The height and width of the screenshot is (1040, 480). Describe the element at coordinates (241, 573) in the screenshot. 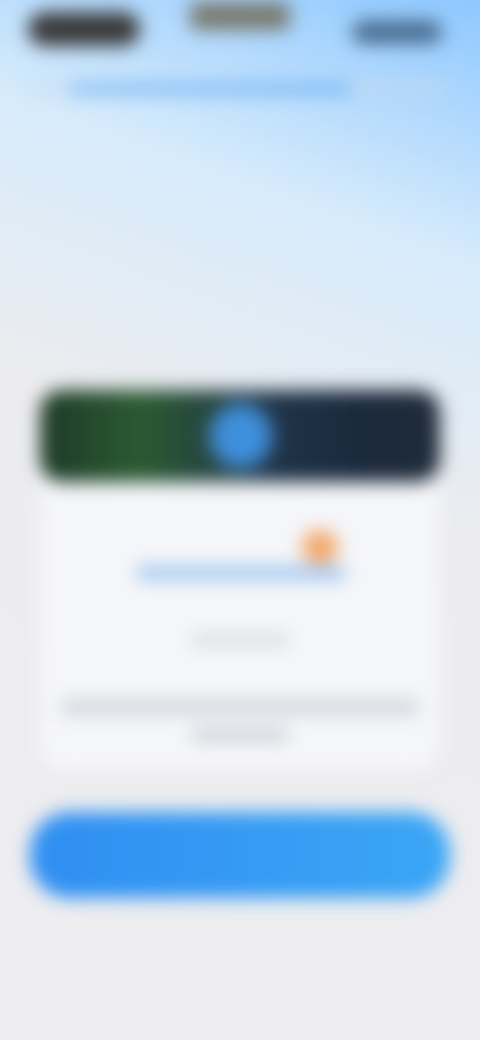

I see `location-link` at that location.